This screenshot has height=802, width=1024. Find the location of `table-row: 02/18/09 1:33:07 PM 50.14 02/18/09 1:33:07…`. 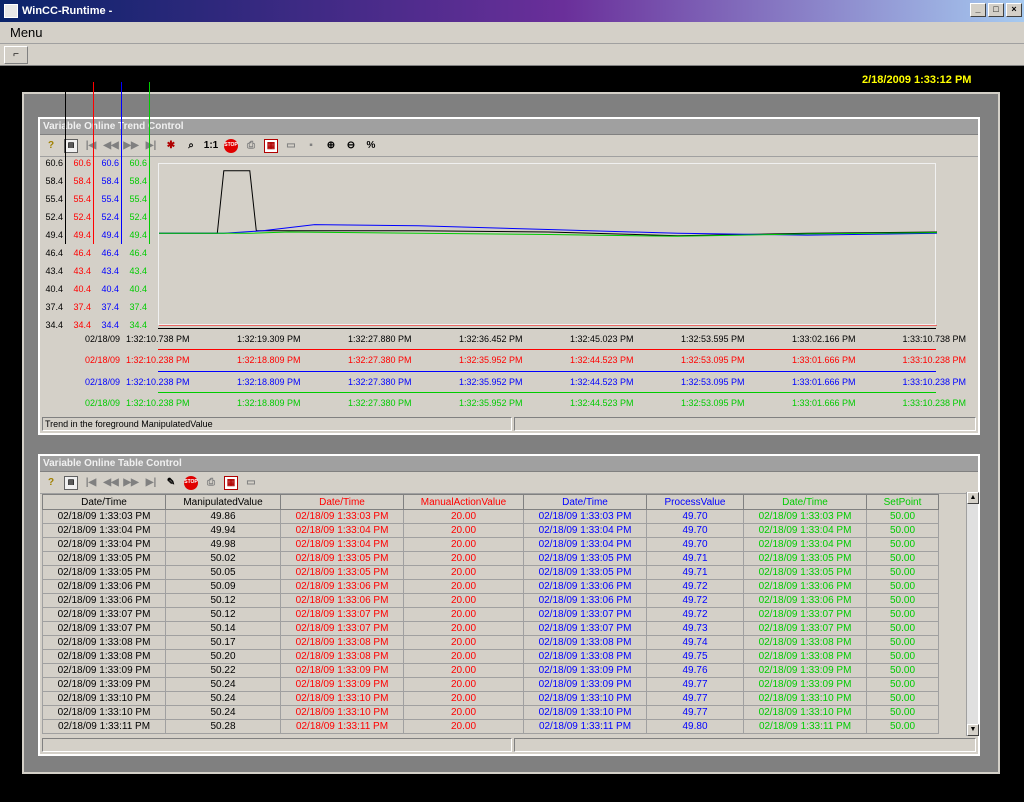

table-row: 02/18/09 1:33:07 PM 50.14 02/18/09 1:33:07… is located at coordinates (490, 628).